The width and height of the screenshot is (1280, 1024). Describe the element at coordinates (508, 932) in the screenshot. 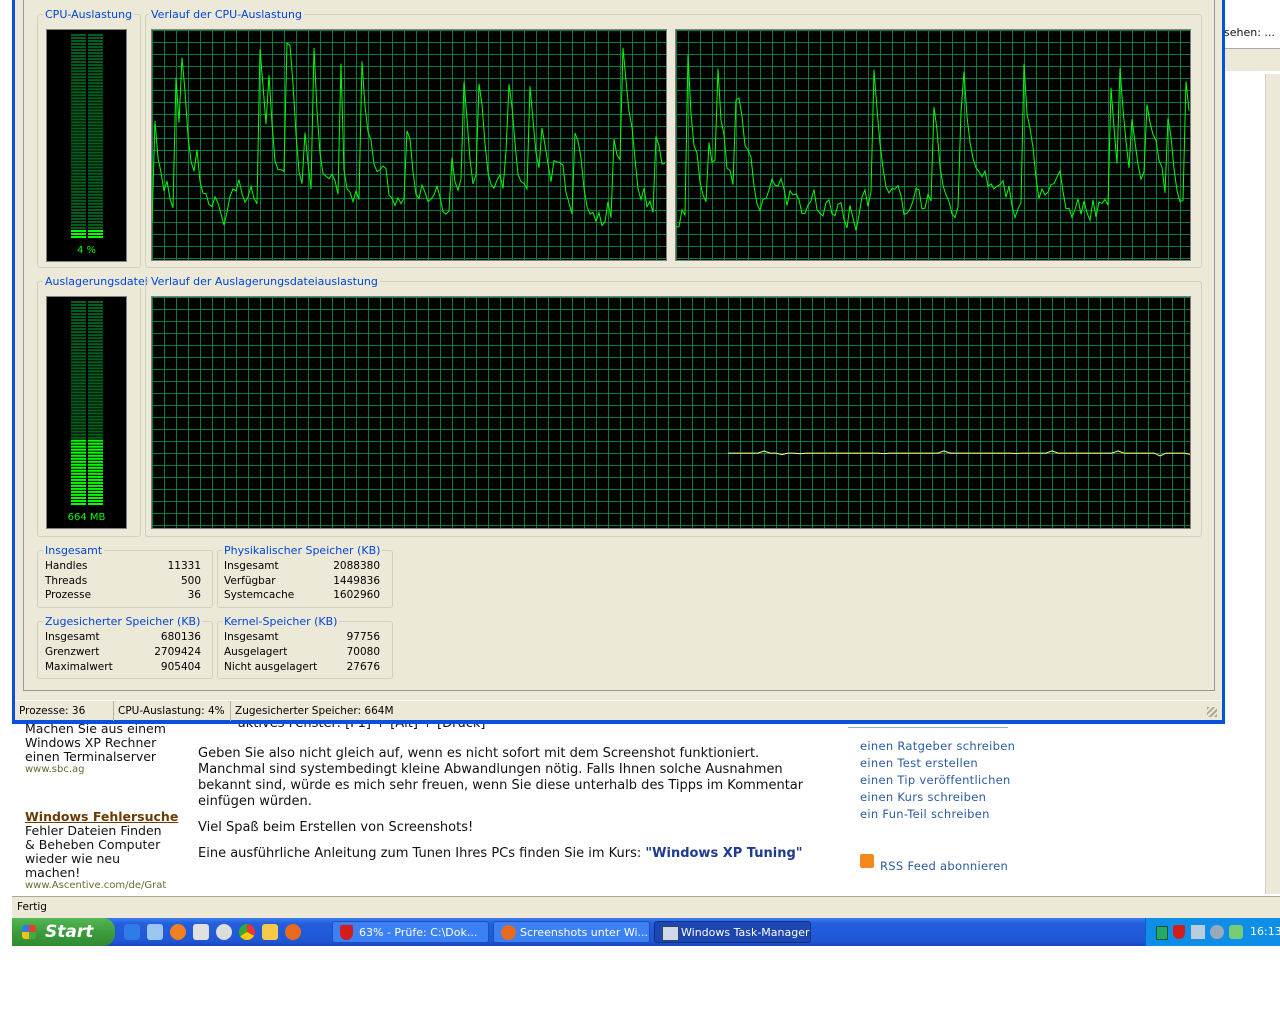

I see `firefox-icon` at that location.